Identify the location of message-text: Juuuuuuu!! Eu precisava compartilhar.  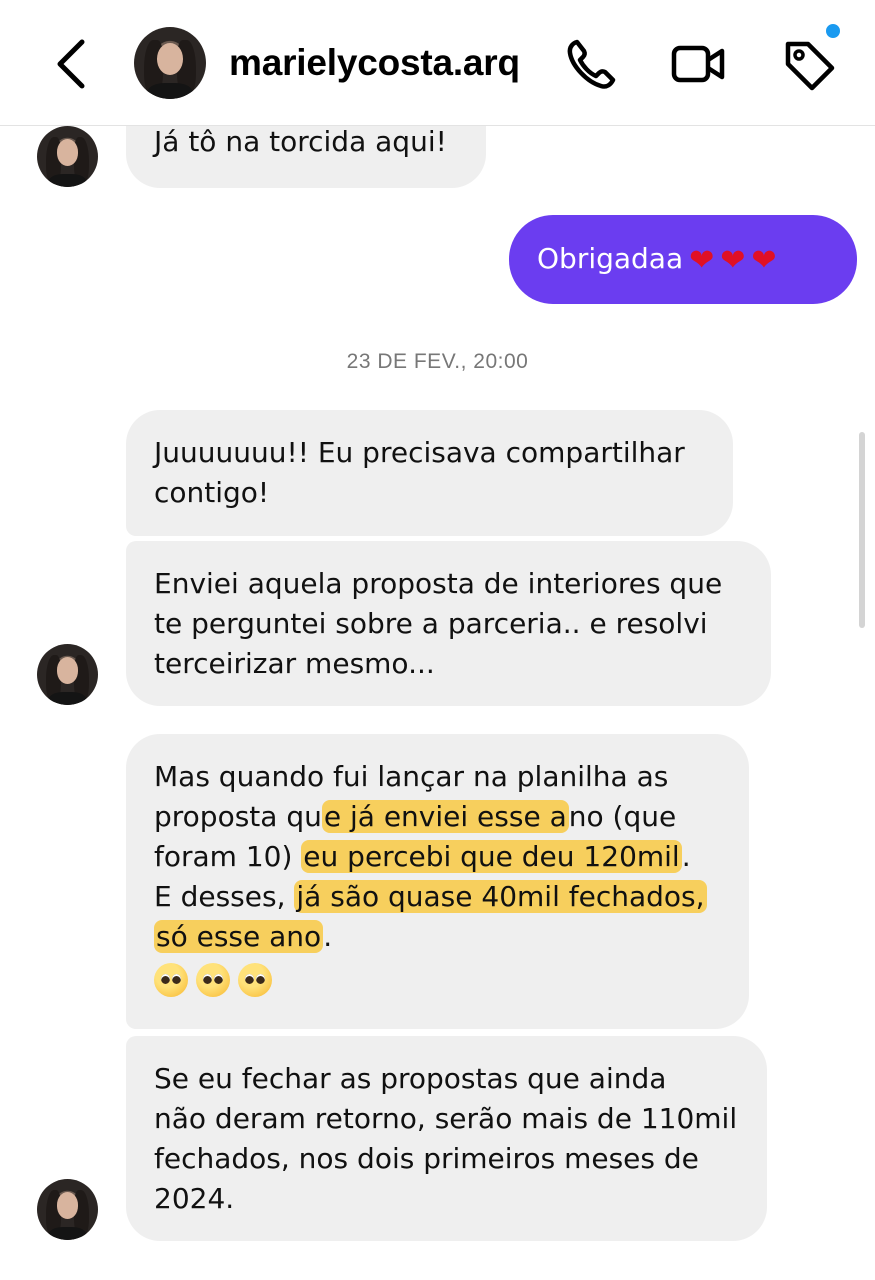
(419, 452).